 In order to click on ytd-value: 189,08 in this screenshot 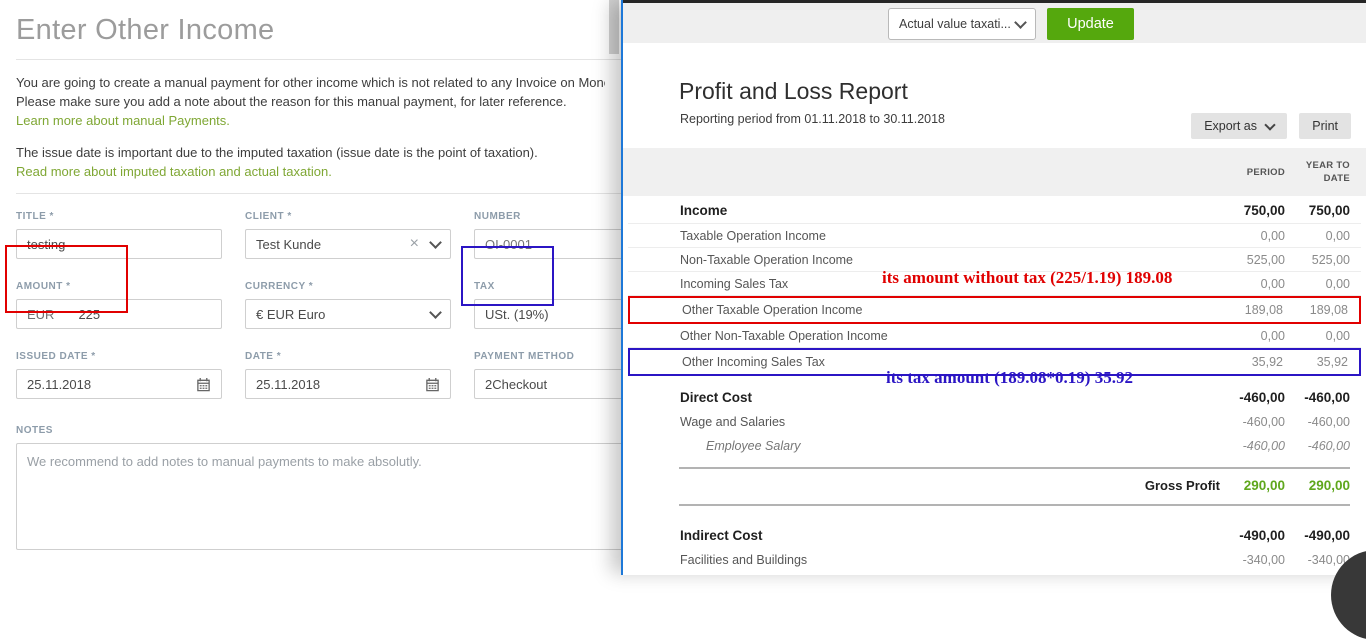, I will do `click(1328, 310)`.